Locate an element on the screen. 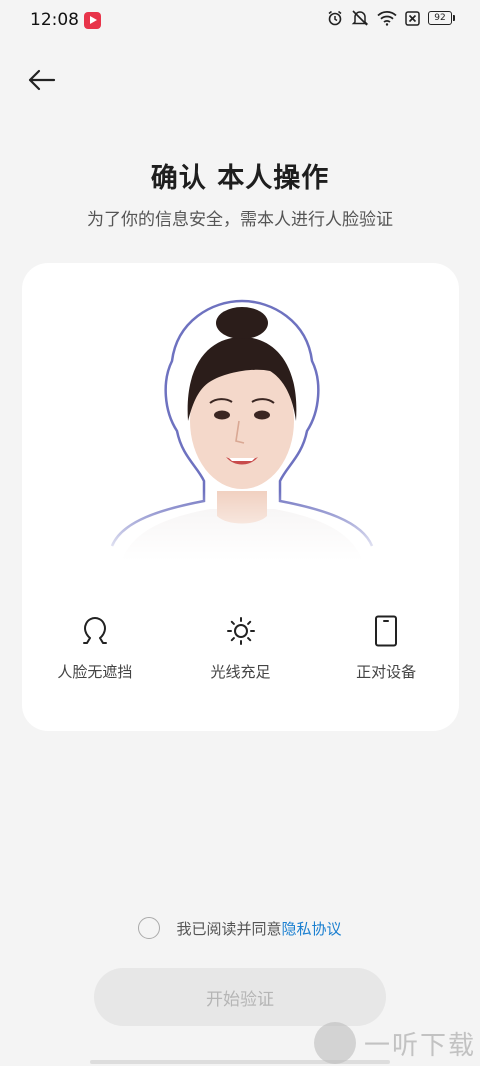 The width and height of the screenshot is (480, 1066). video-app-icon is located at coordinates (92, 20).